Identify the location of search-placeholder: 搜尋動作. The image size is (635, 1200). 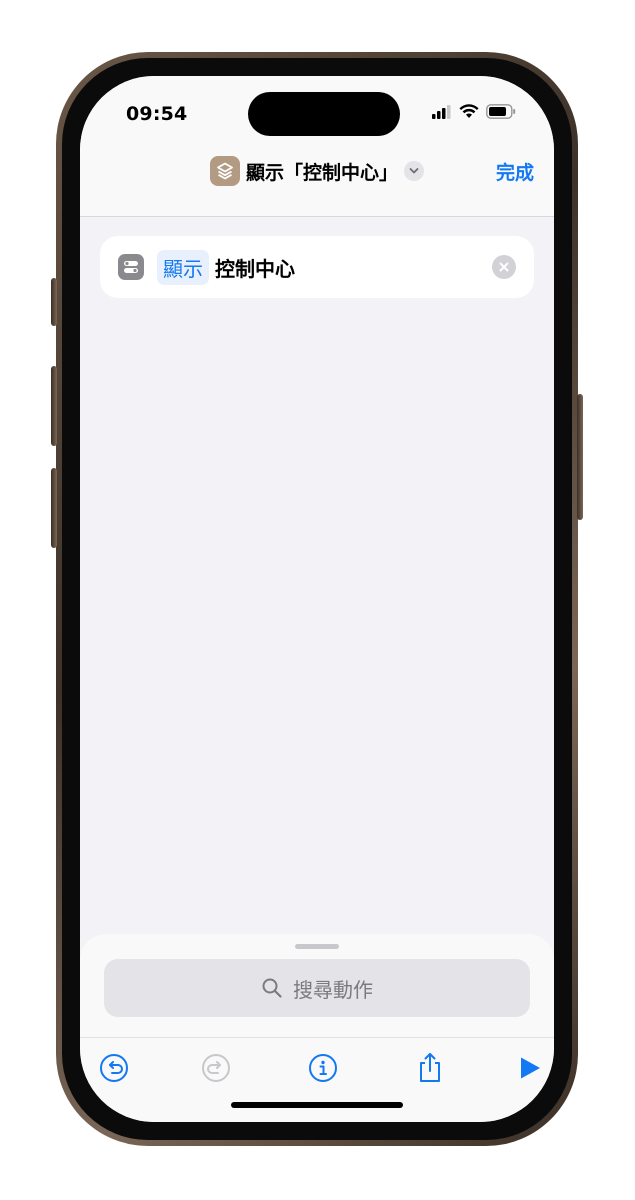
(333, 989).